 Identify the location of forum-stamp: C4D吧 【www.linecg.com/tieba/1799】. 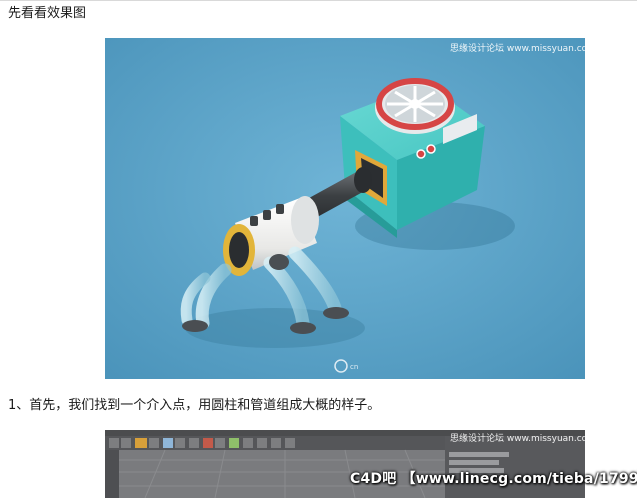
(493, 479).